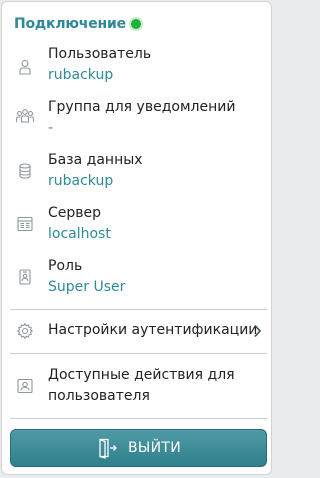 The height and width of the screenshot is (478, 320). Describe the element at coordinates (141, 375) in the screenshot. I see `user-actions-label-line1: Доступные действия для` at that location.